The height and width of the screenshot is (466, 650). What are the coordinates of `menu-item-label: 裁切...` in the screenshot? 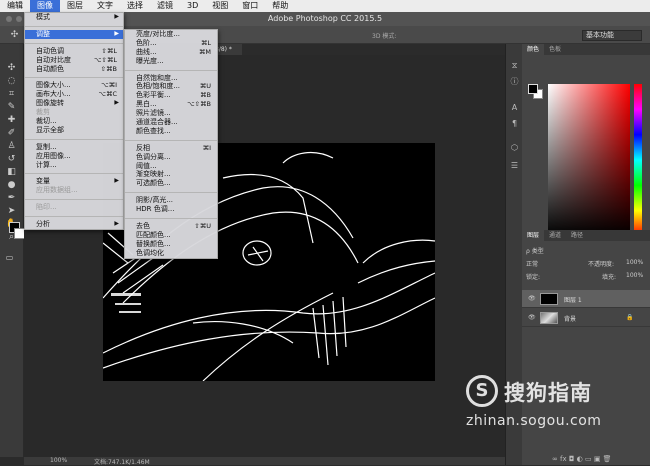 It's located at (46, 121).